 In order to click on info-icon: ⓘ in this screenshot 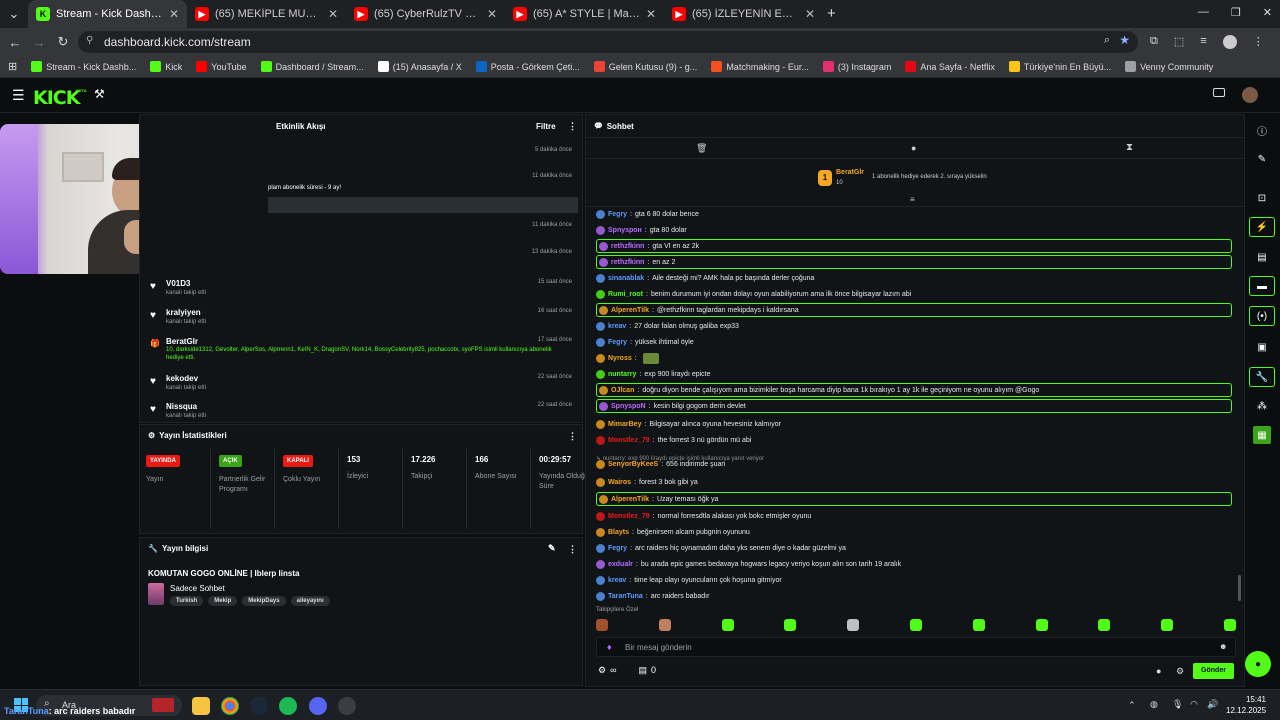, I will do `click(1262, 130)`.